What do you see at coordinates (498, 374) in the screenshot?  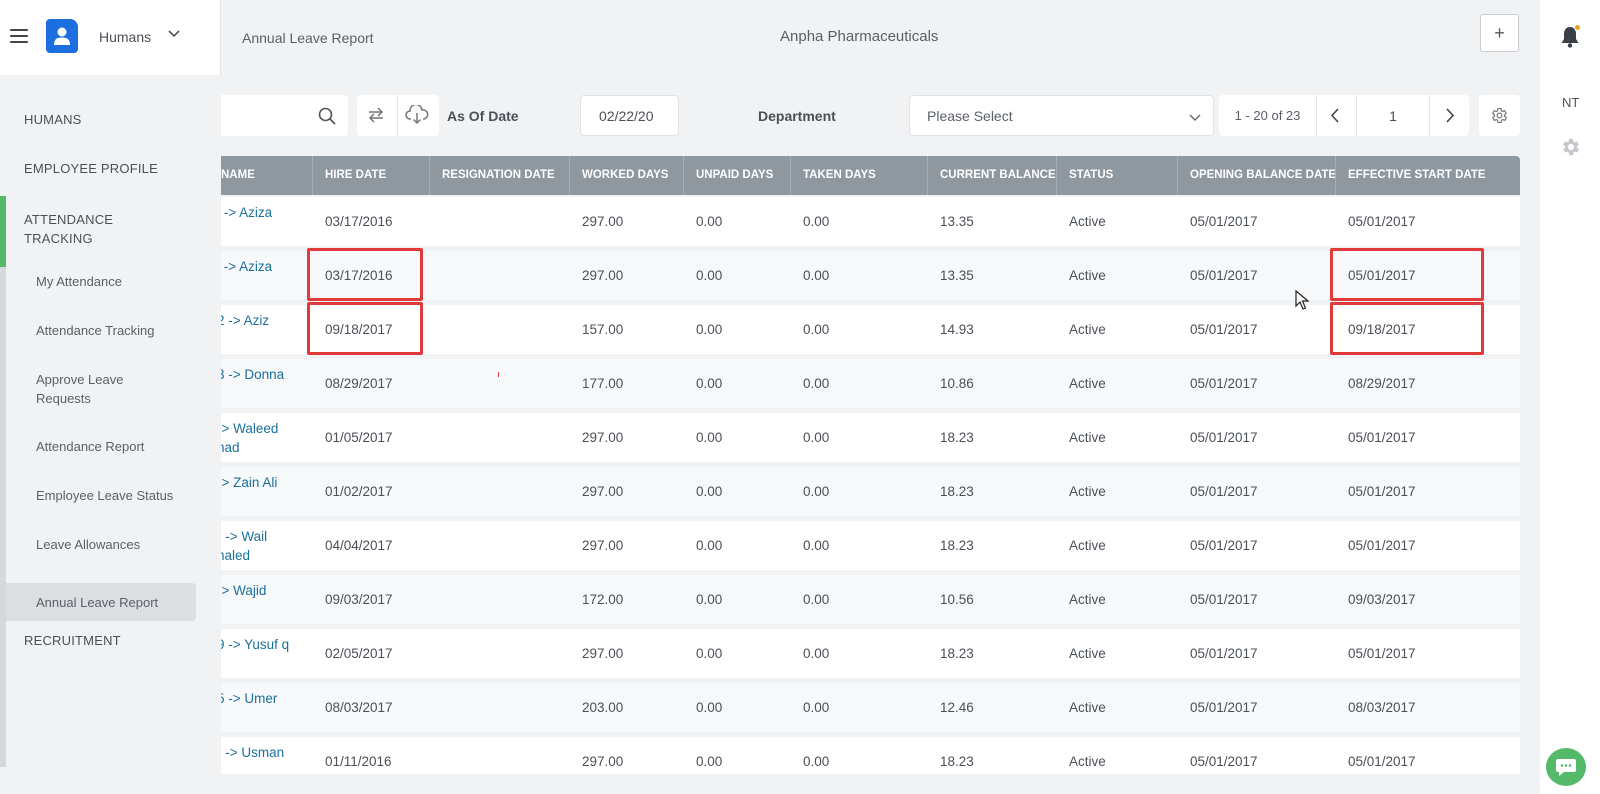 I see `red-mark` at bounding box center [498, 374].